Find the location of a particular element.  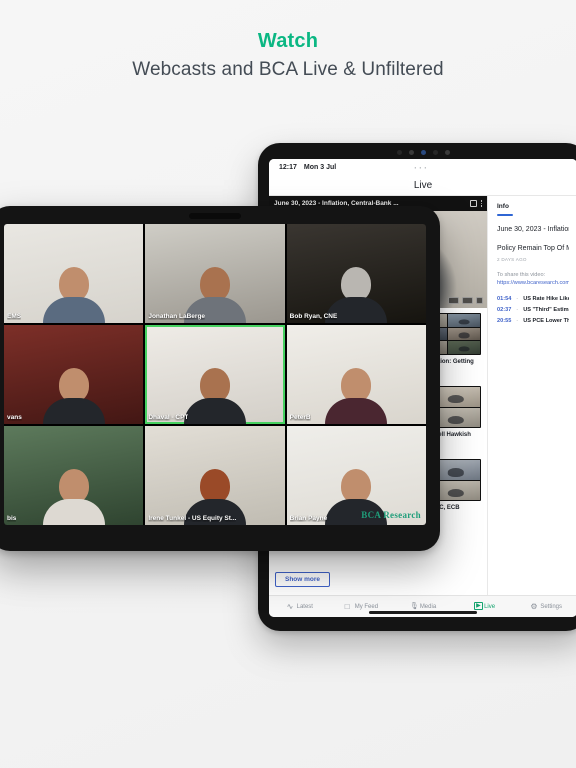

participant-name: bis is located at coordinates (12, 518).